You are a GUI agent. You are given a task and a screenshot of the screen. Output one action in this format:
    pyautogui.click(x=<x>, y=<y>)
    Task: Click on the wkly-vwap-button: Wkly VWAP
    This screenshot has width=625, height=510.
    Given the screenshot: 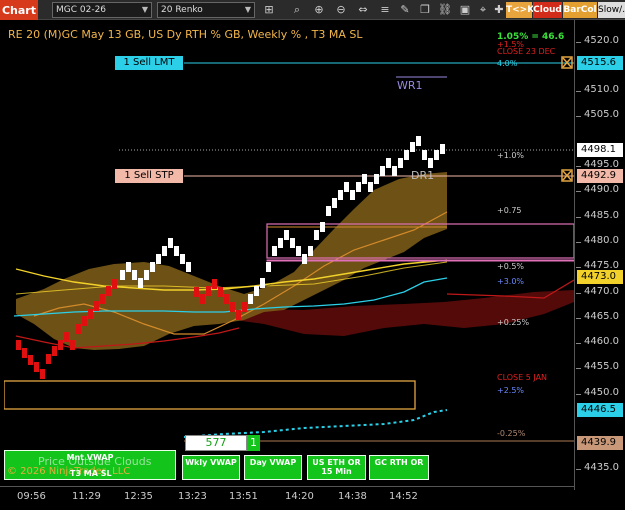 What is the action you would take?
    pyautogui.click(x=211, y=467)
    